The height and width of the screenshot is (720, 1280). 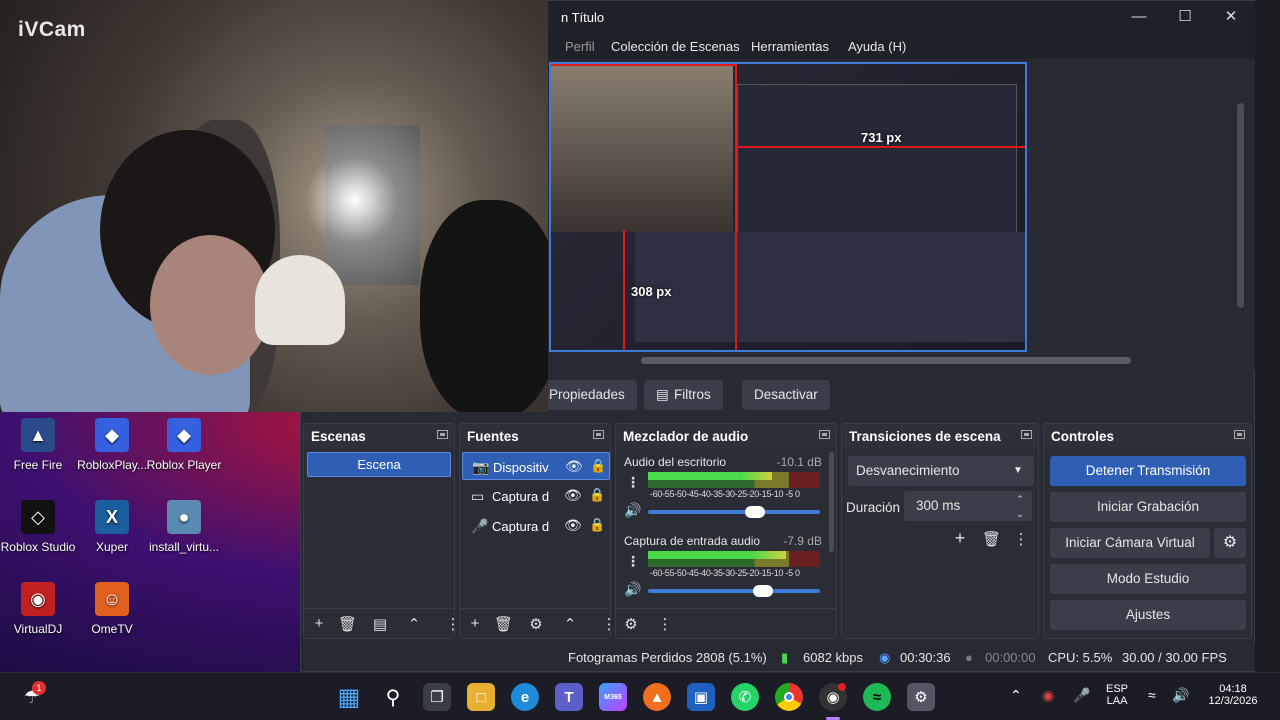 What do you see at coordinates (1185, 17) in the screenshot?
I see `maximize-button: ☐` at bounding box center [1185, 17].